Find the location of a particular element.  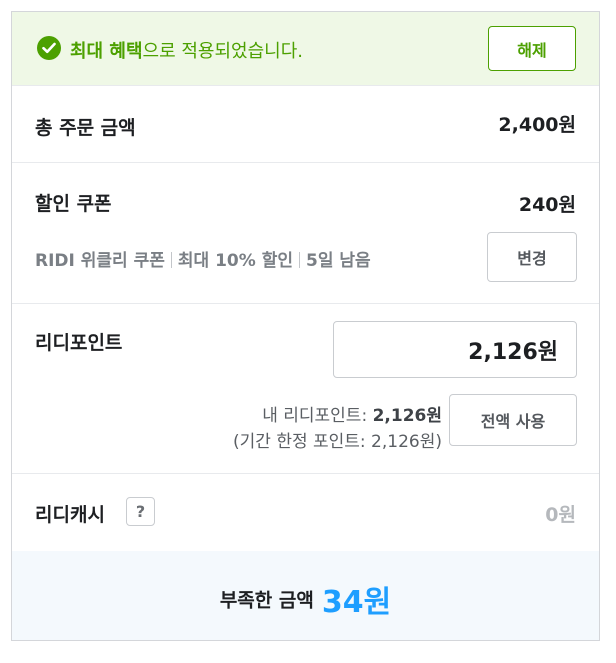

coupon-value: 240원 is located at coordinates (547, 205).